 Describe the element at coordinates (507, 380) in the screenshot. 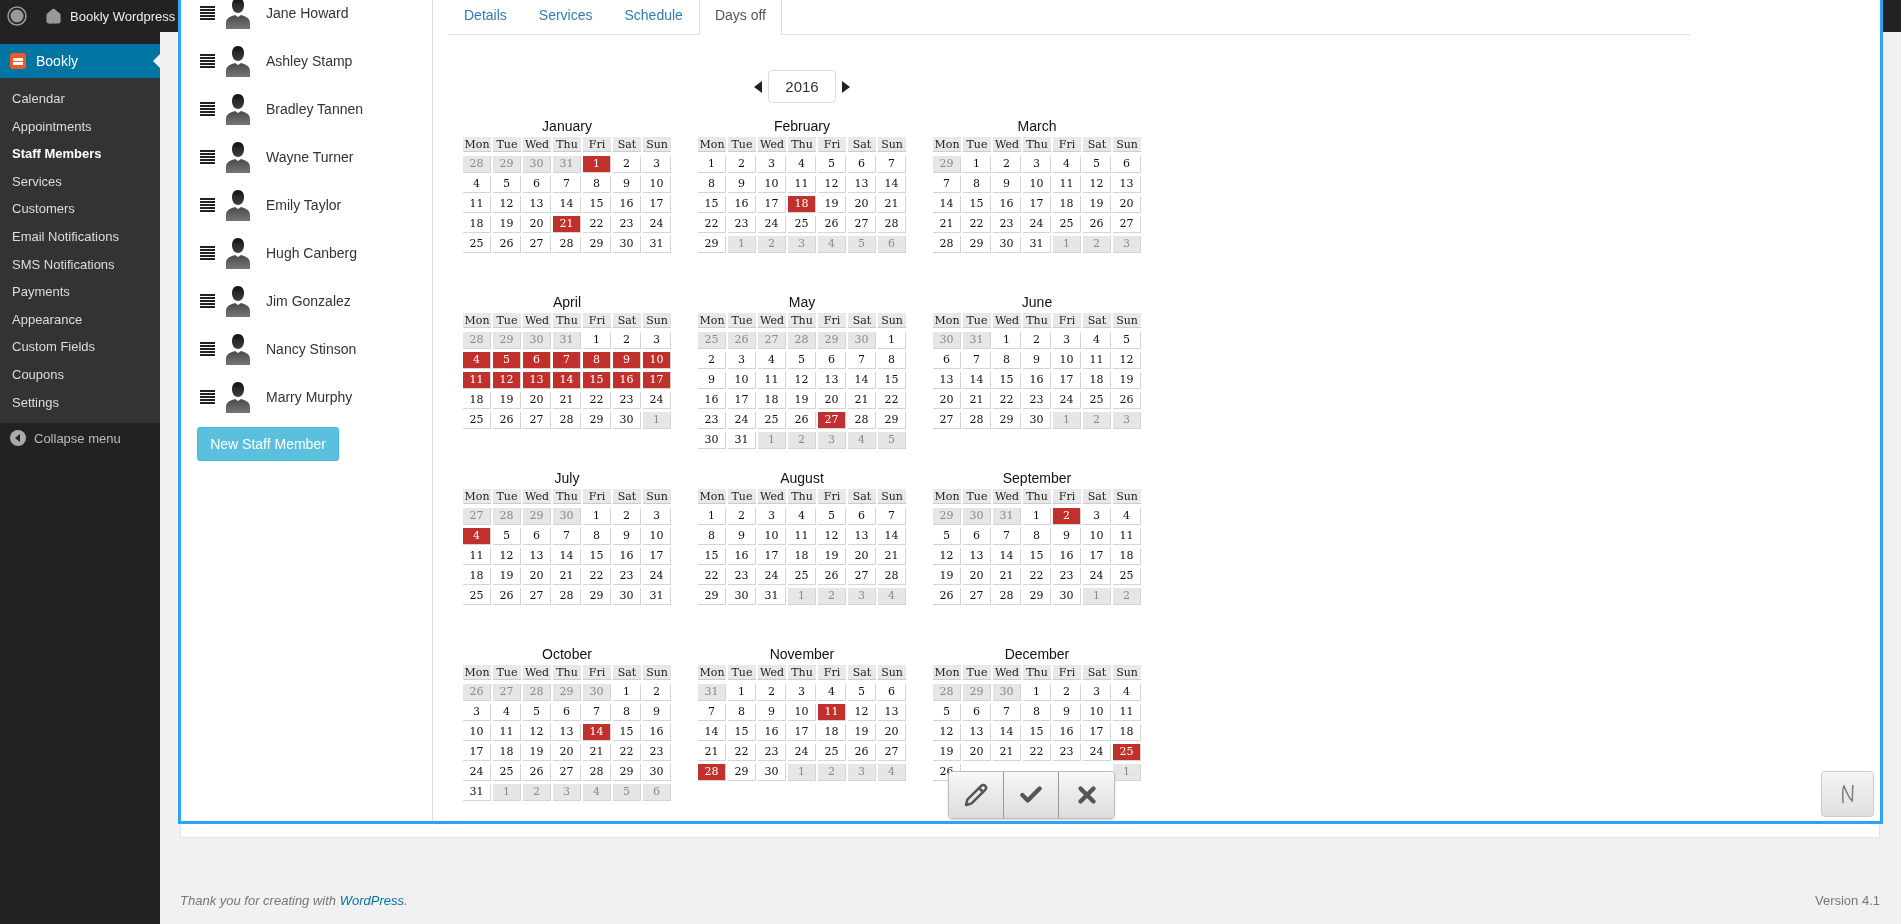

I see `day-cell: 12` at that location.